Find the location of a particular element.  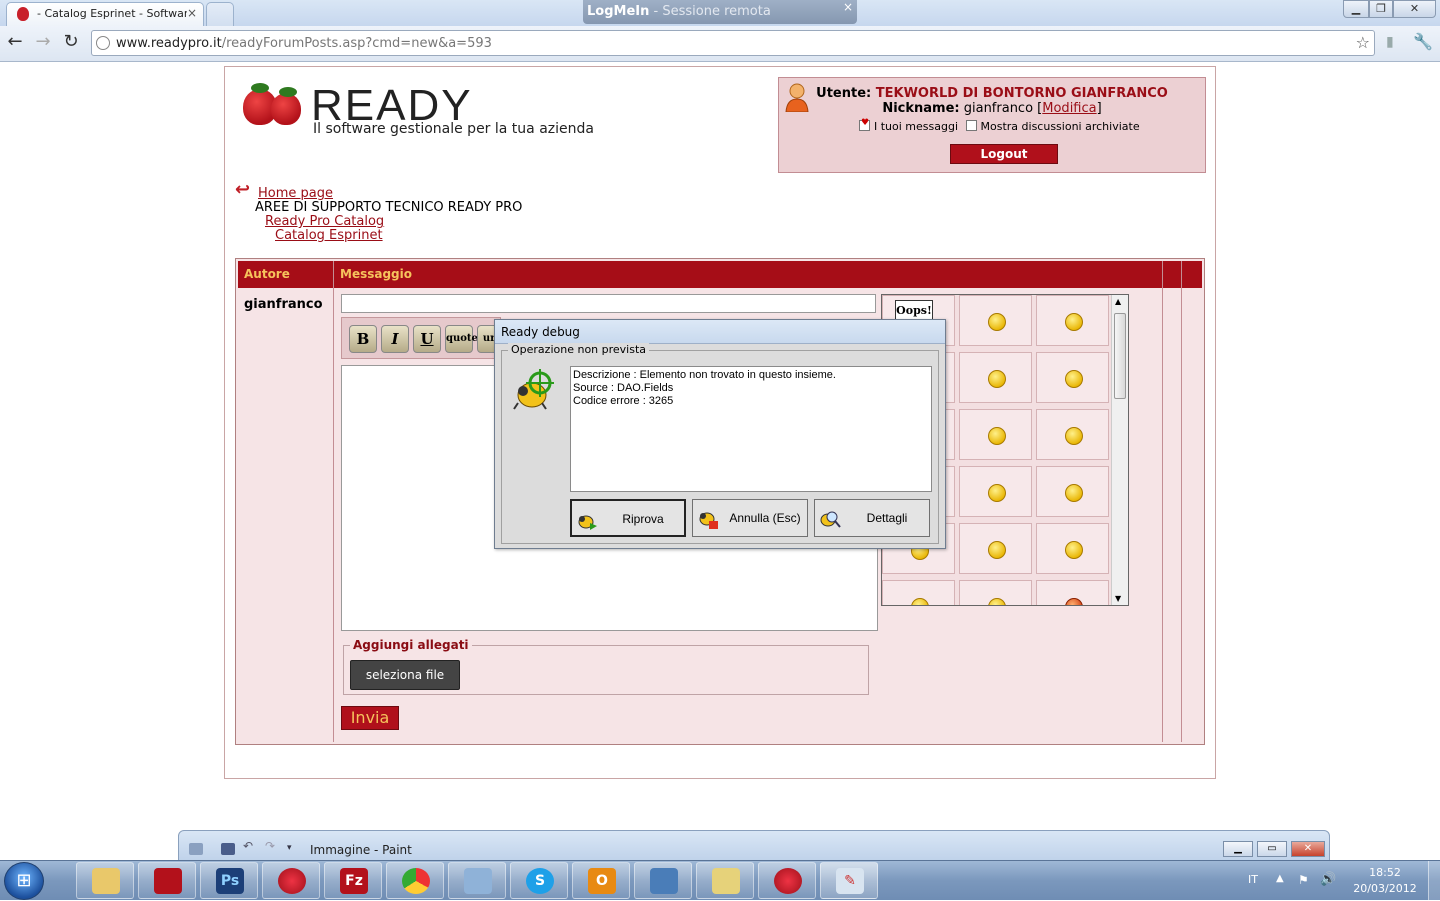

show-desktop-button is located at coordinates (1434, 881).